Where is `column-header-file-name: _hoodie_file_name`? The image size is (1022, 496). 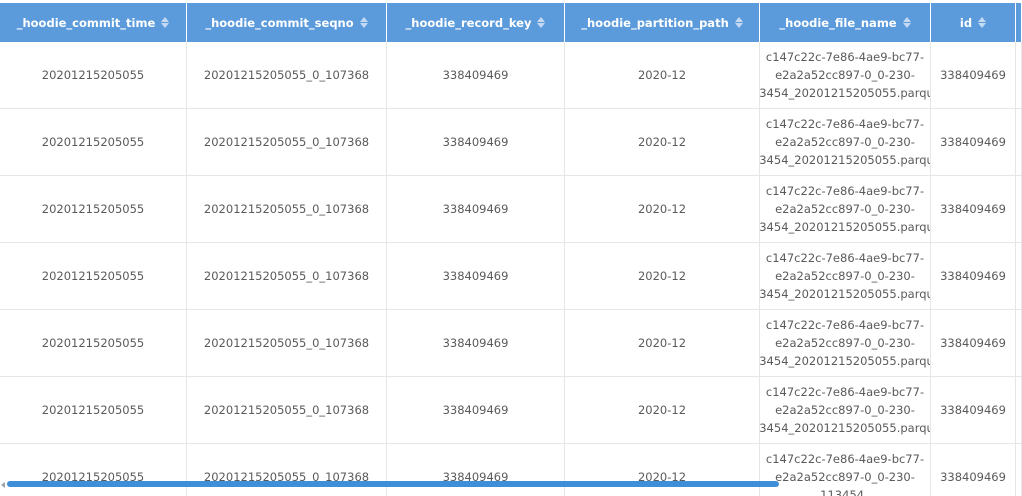
column-header-file-name: _hoodie_file_name is located at coordinates (845, 22).